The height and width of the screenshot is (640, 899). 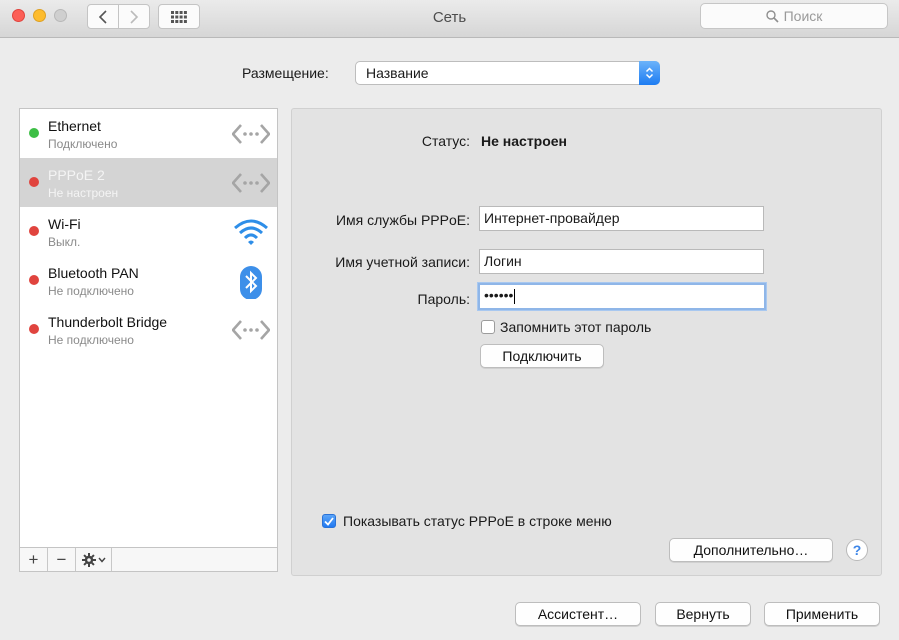 I want to click on service-item-wifi: Wi-Fi Выкл., so click(x=148, y=231).